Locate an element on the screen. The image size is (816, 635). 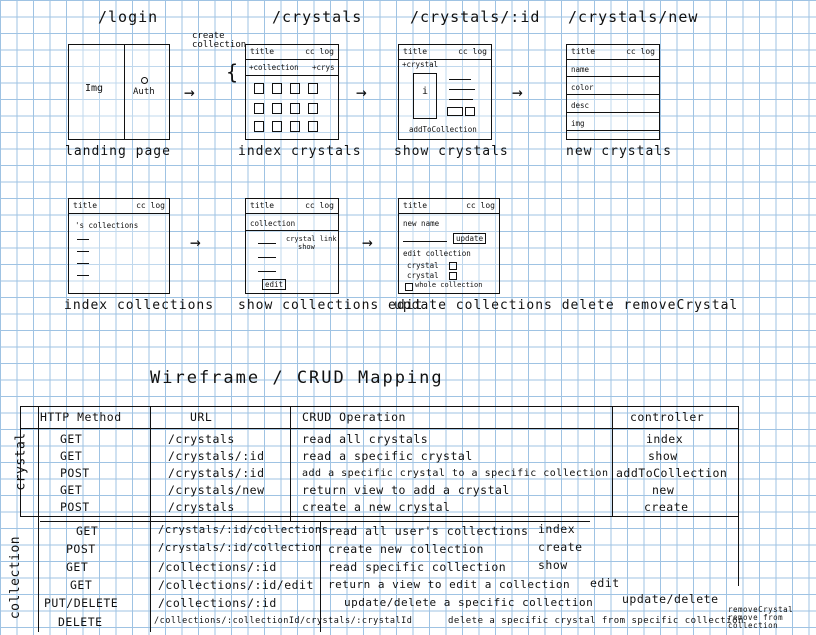
row-operation: read specific collection is located at coordinates (417, 567).